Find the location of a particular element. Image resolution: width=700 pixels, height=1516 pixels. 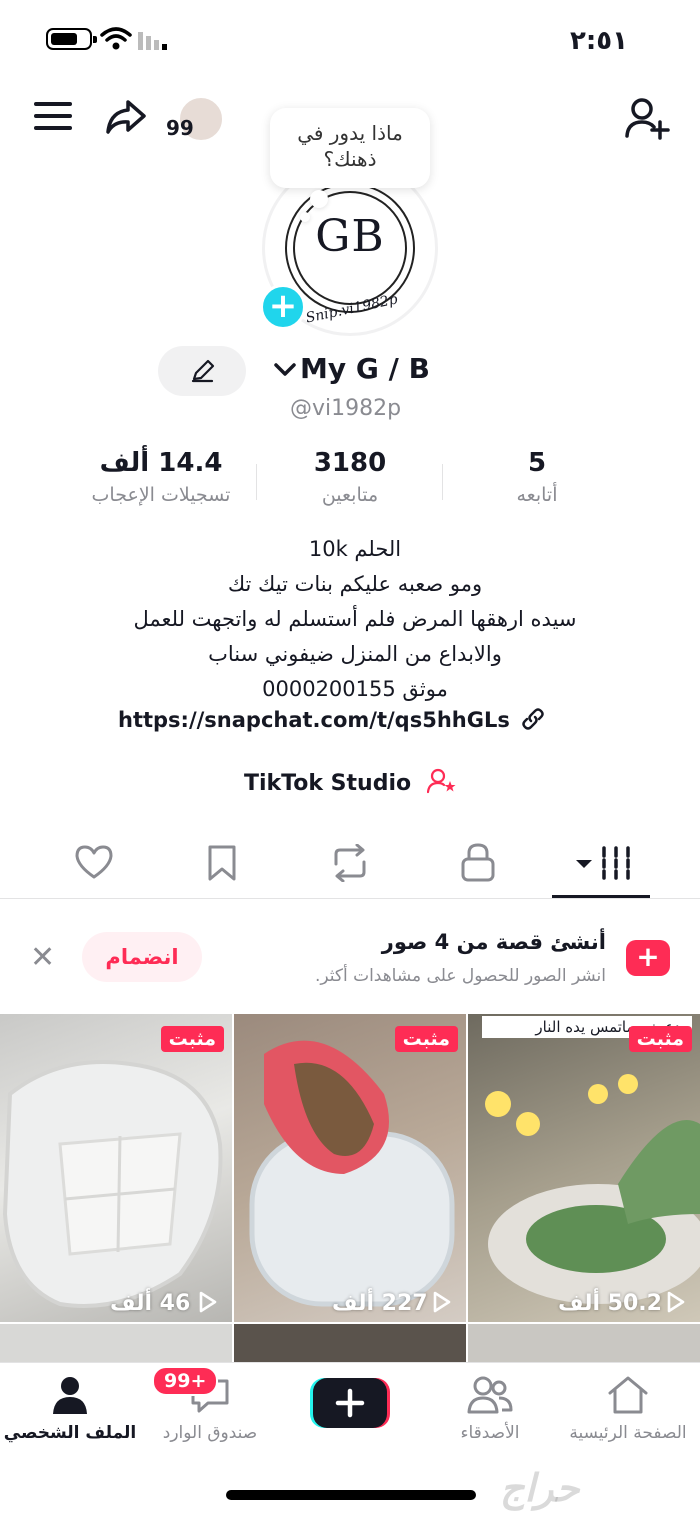

stat-likes: 14.4 ألف تسجيلات الإعجاب is located at coordinates (161, 477).